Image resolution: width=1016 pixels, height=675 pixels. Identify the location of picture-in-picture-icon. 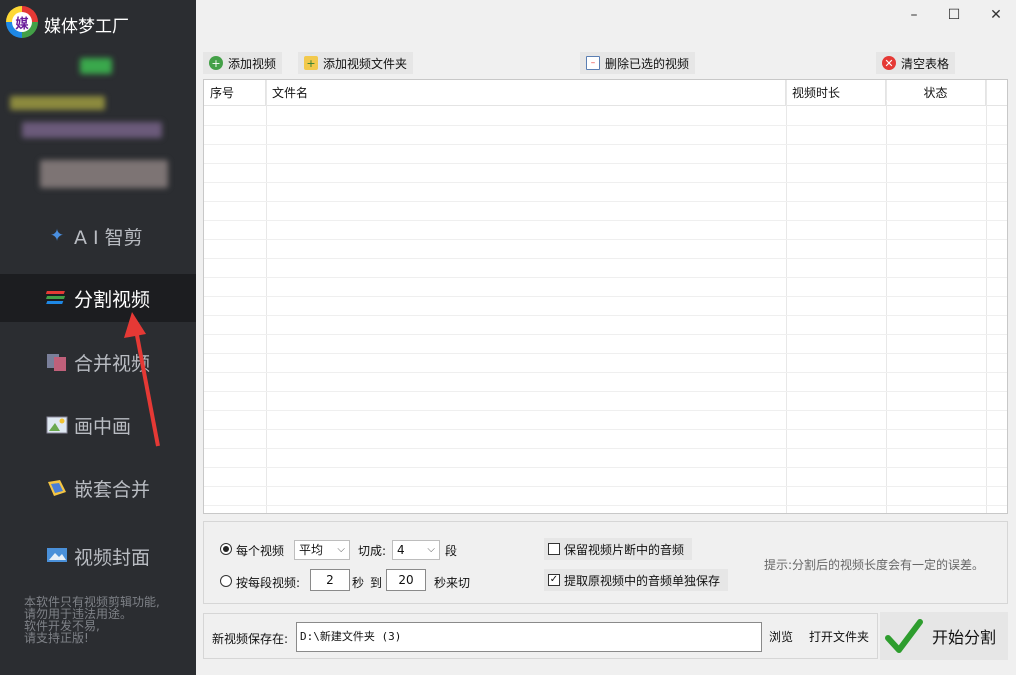
(57, 425).